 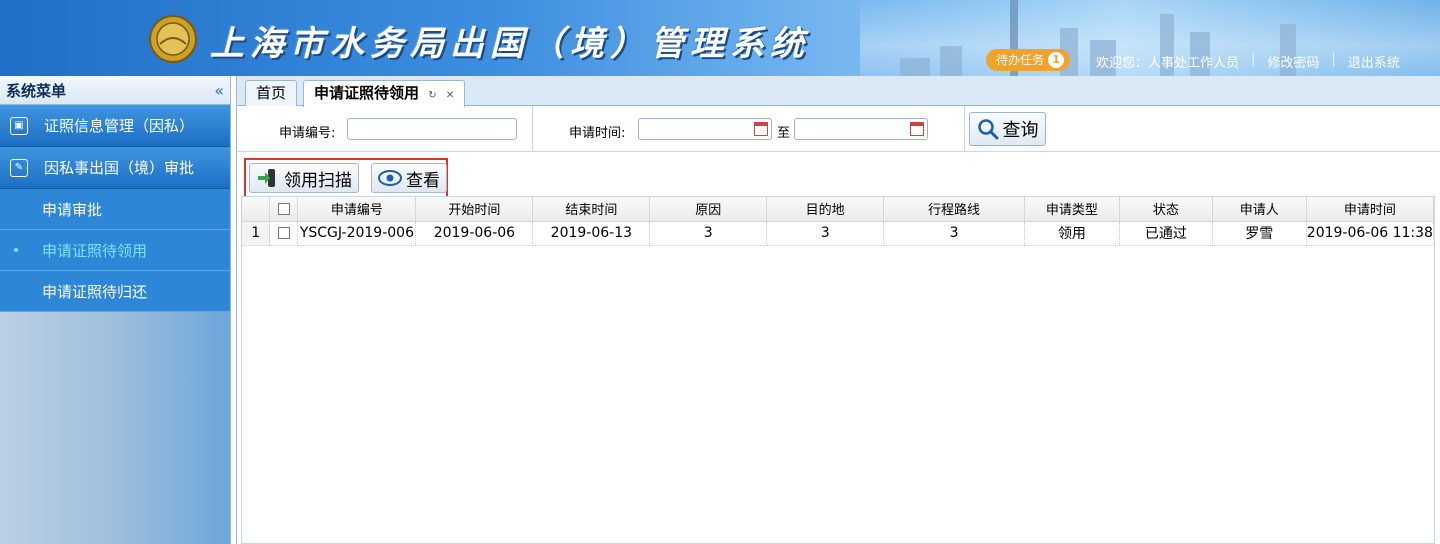 What do you see at coordinates (432, 129) in the screenshot?
I see `app-no-input` at bounding box center [432, 129].